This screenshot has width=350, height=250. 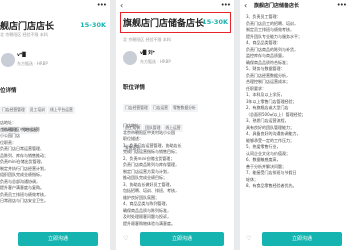 I want to click on description-line: 提升客户满意度与复购。, so click(x=22, y=187).